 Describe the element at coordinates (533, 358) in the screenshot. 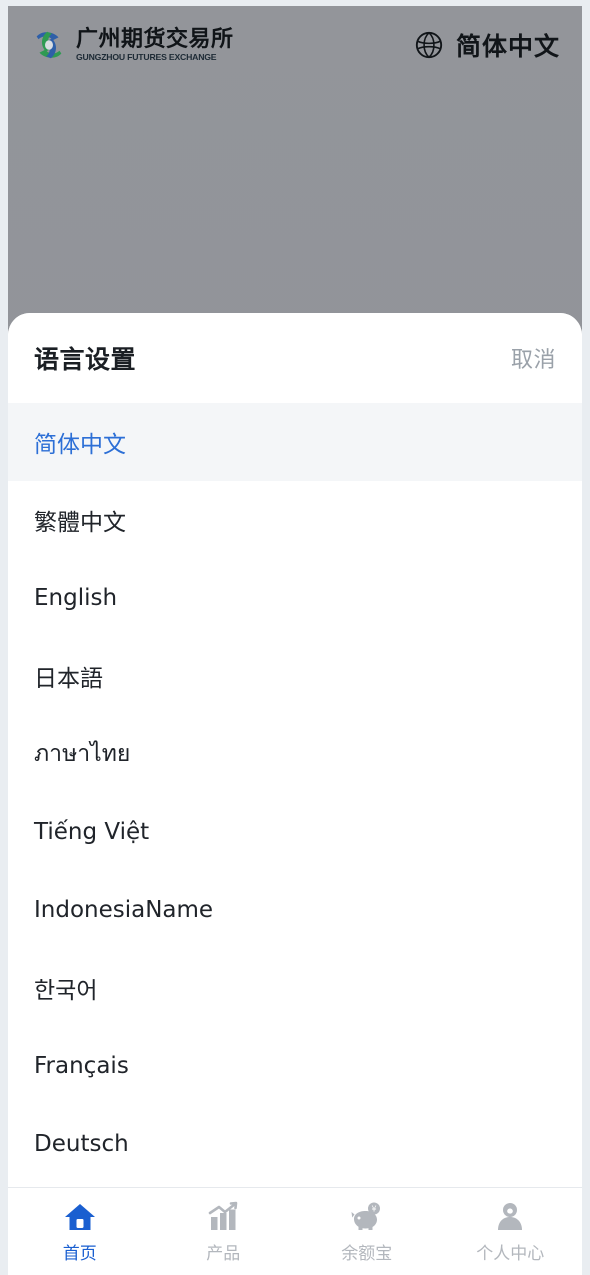

I see `cancel-button: 取消` at that location.